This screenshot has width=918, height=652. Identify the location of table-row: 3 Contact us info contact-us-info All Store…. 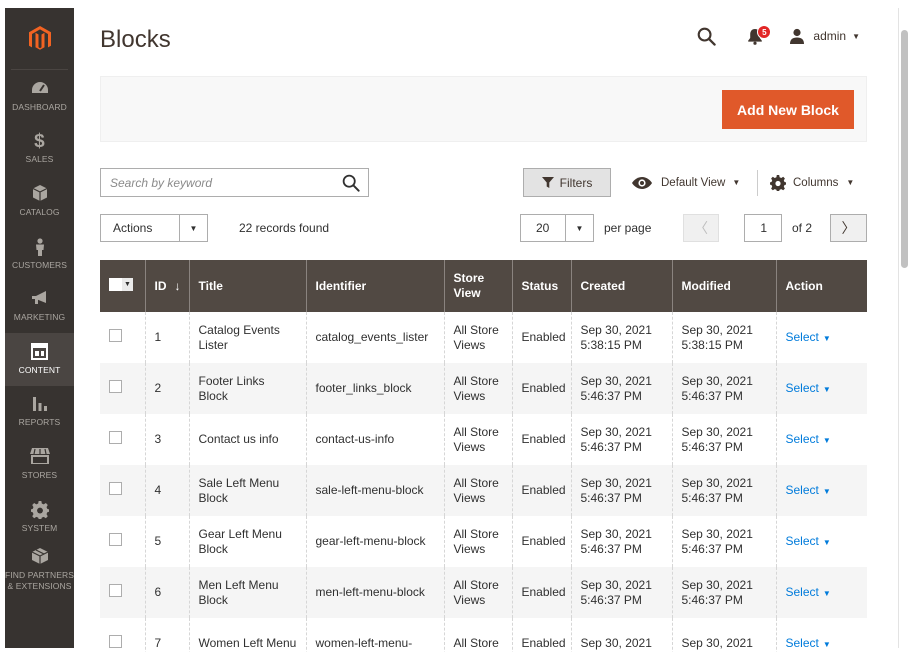
(483, 439).